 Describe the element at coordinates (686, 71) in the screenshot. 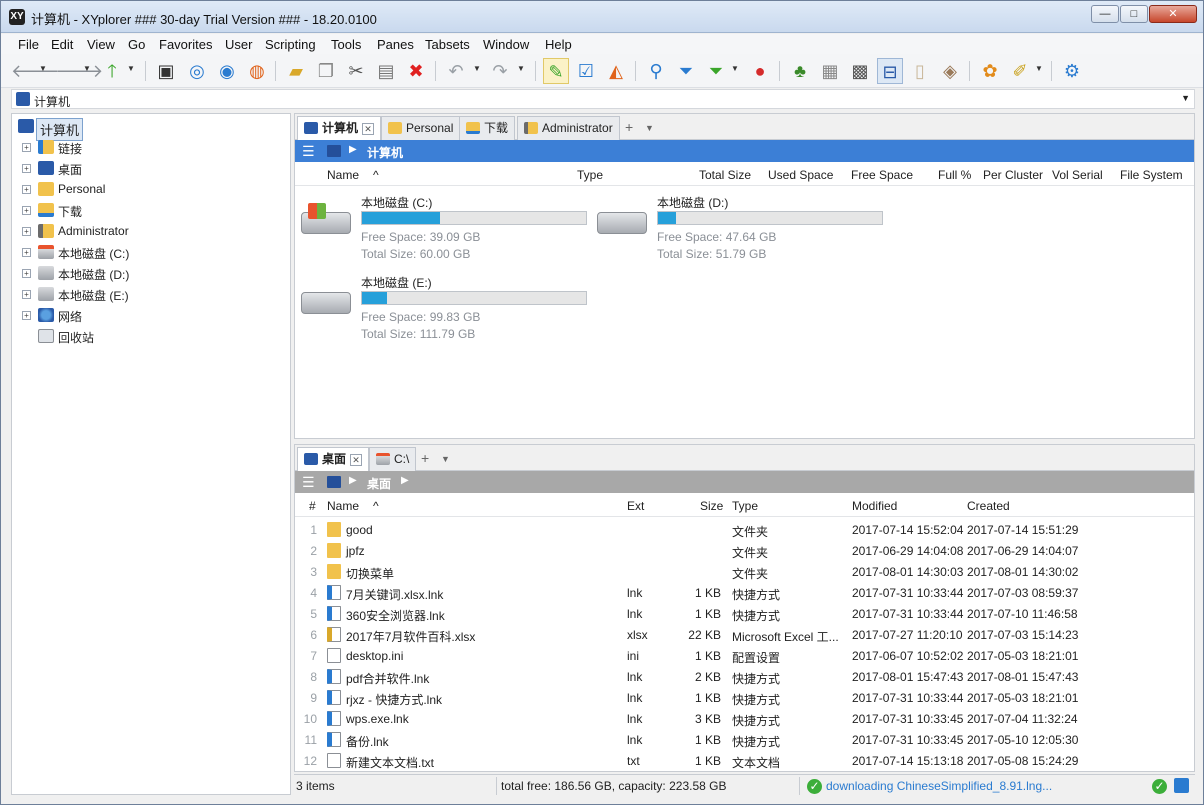

I see `filter-icon: ⏷` at that location.